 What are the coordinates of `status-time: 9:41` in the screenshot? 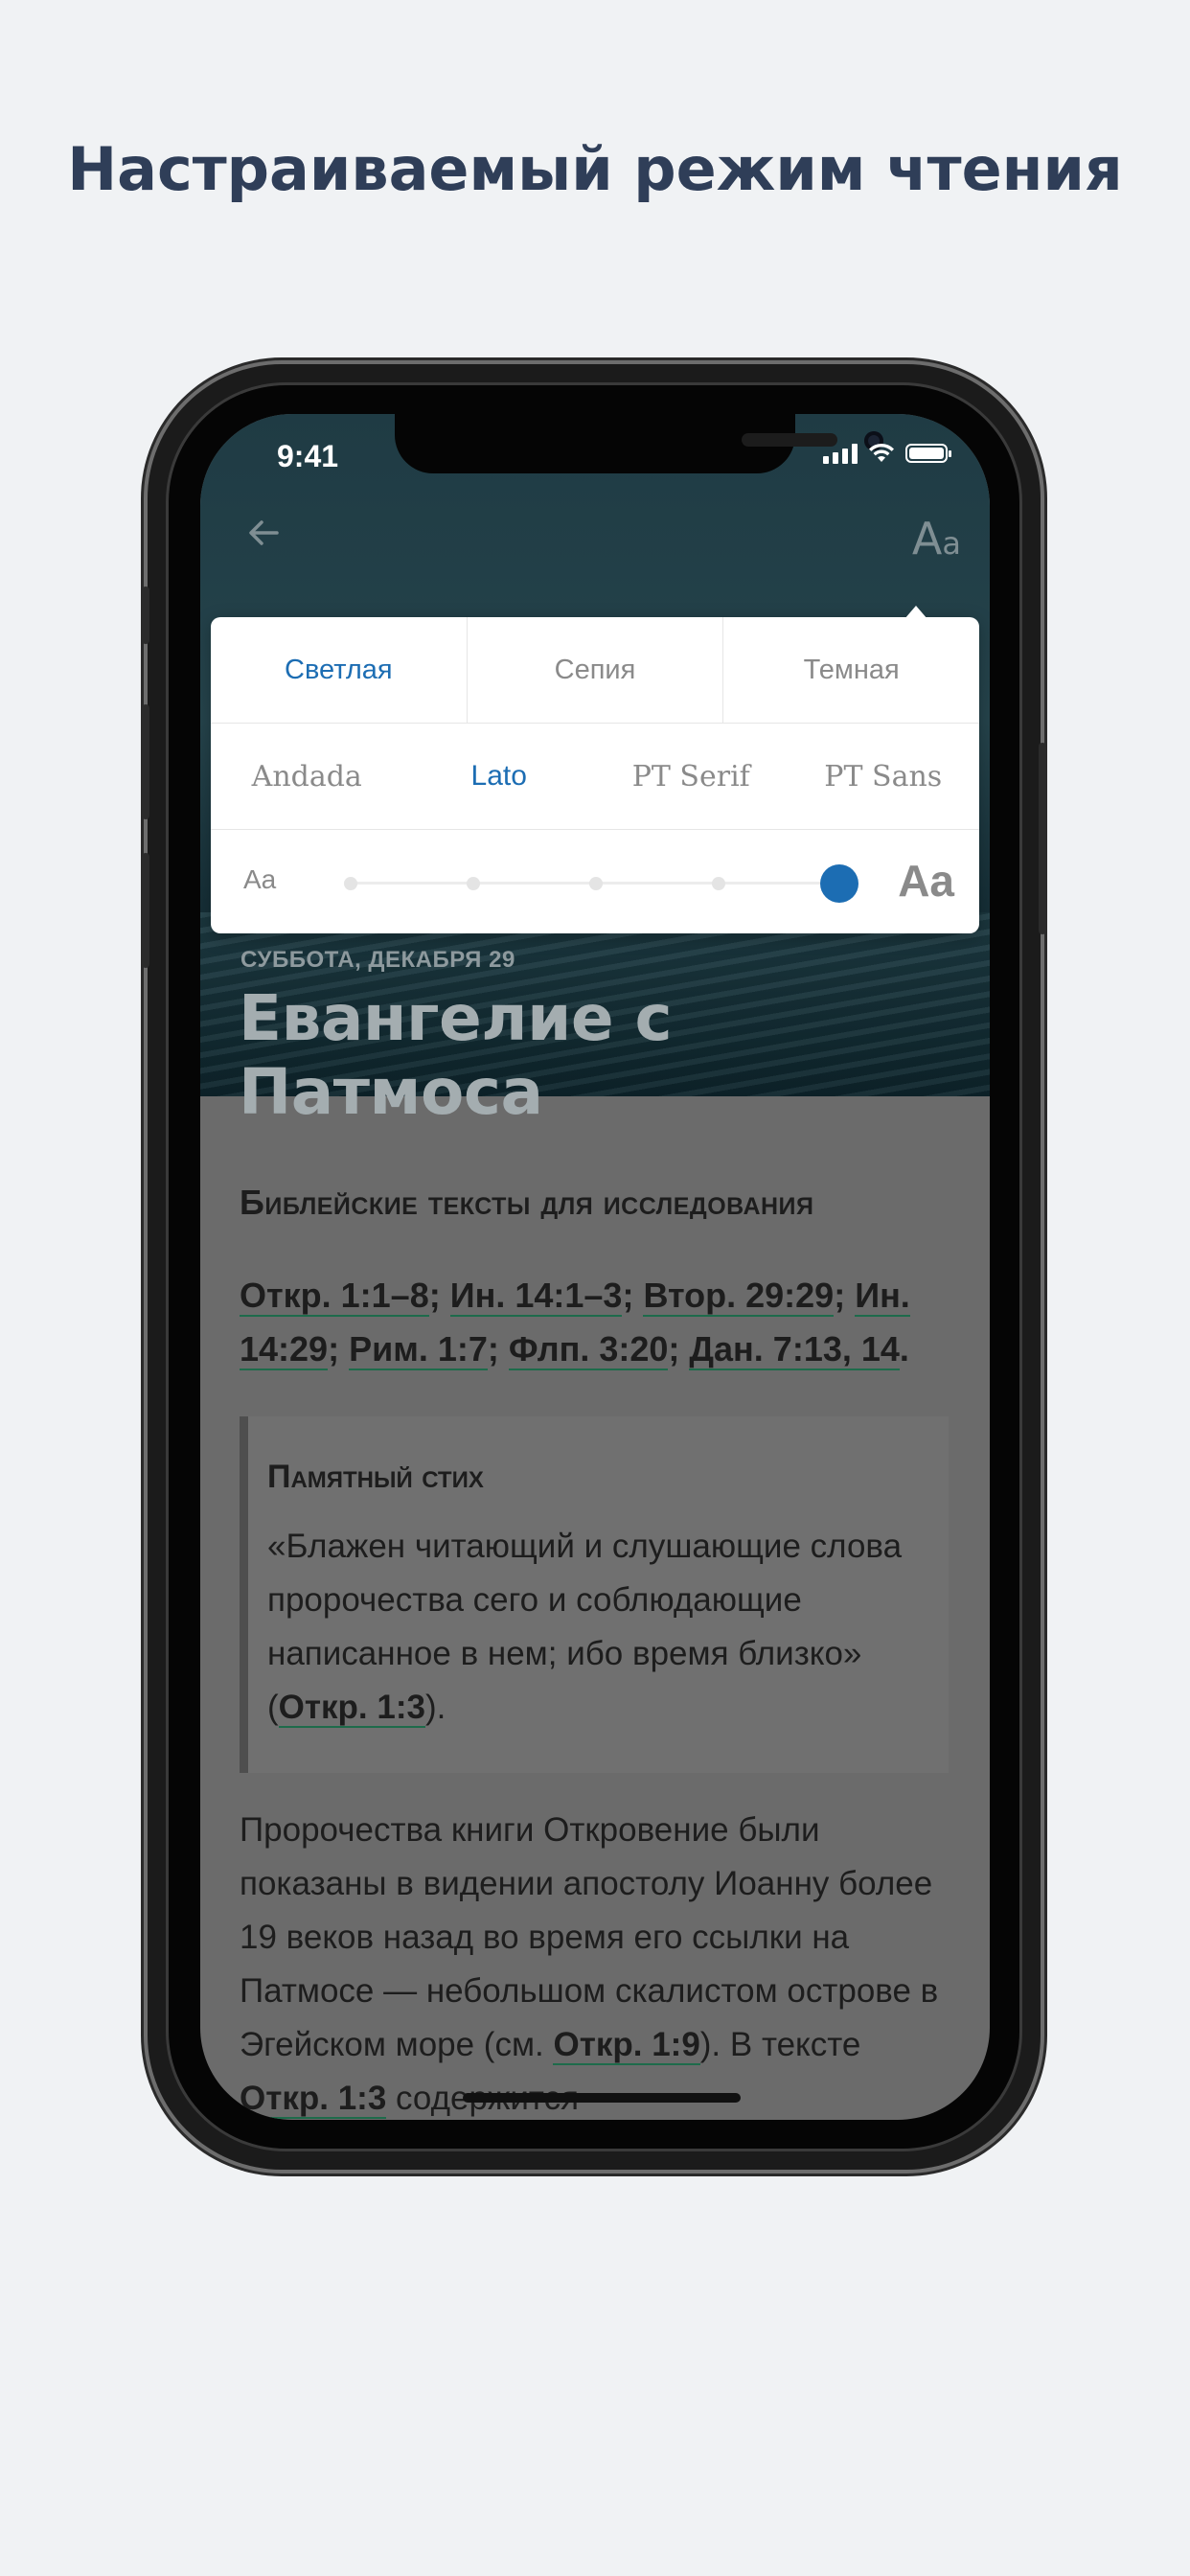 It's located at (308, 456).